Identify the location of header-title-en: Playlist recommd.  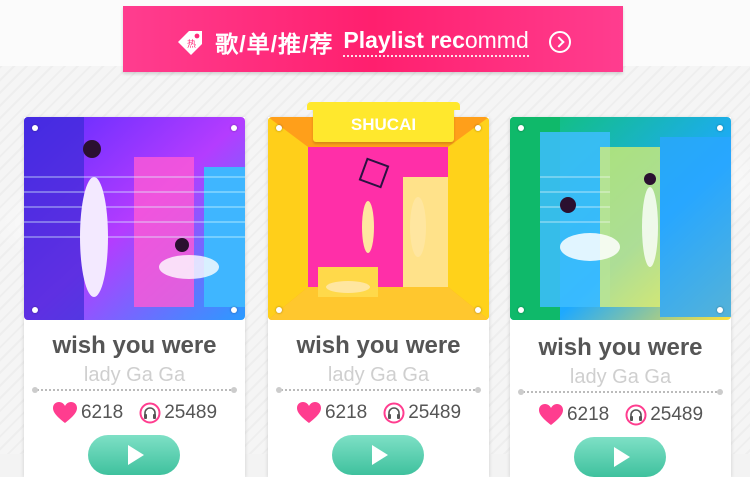
(436, 42).